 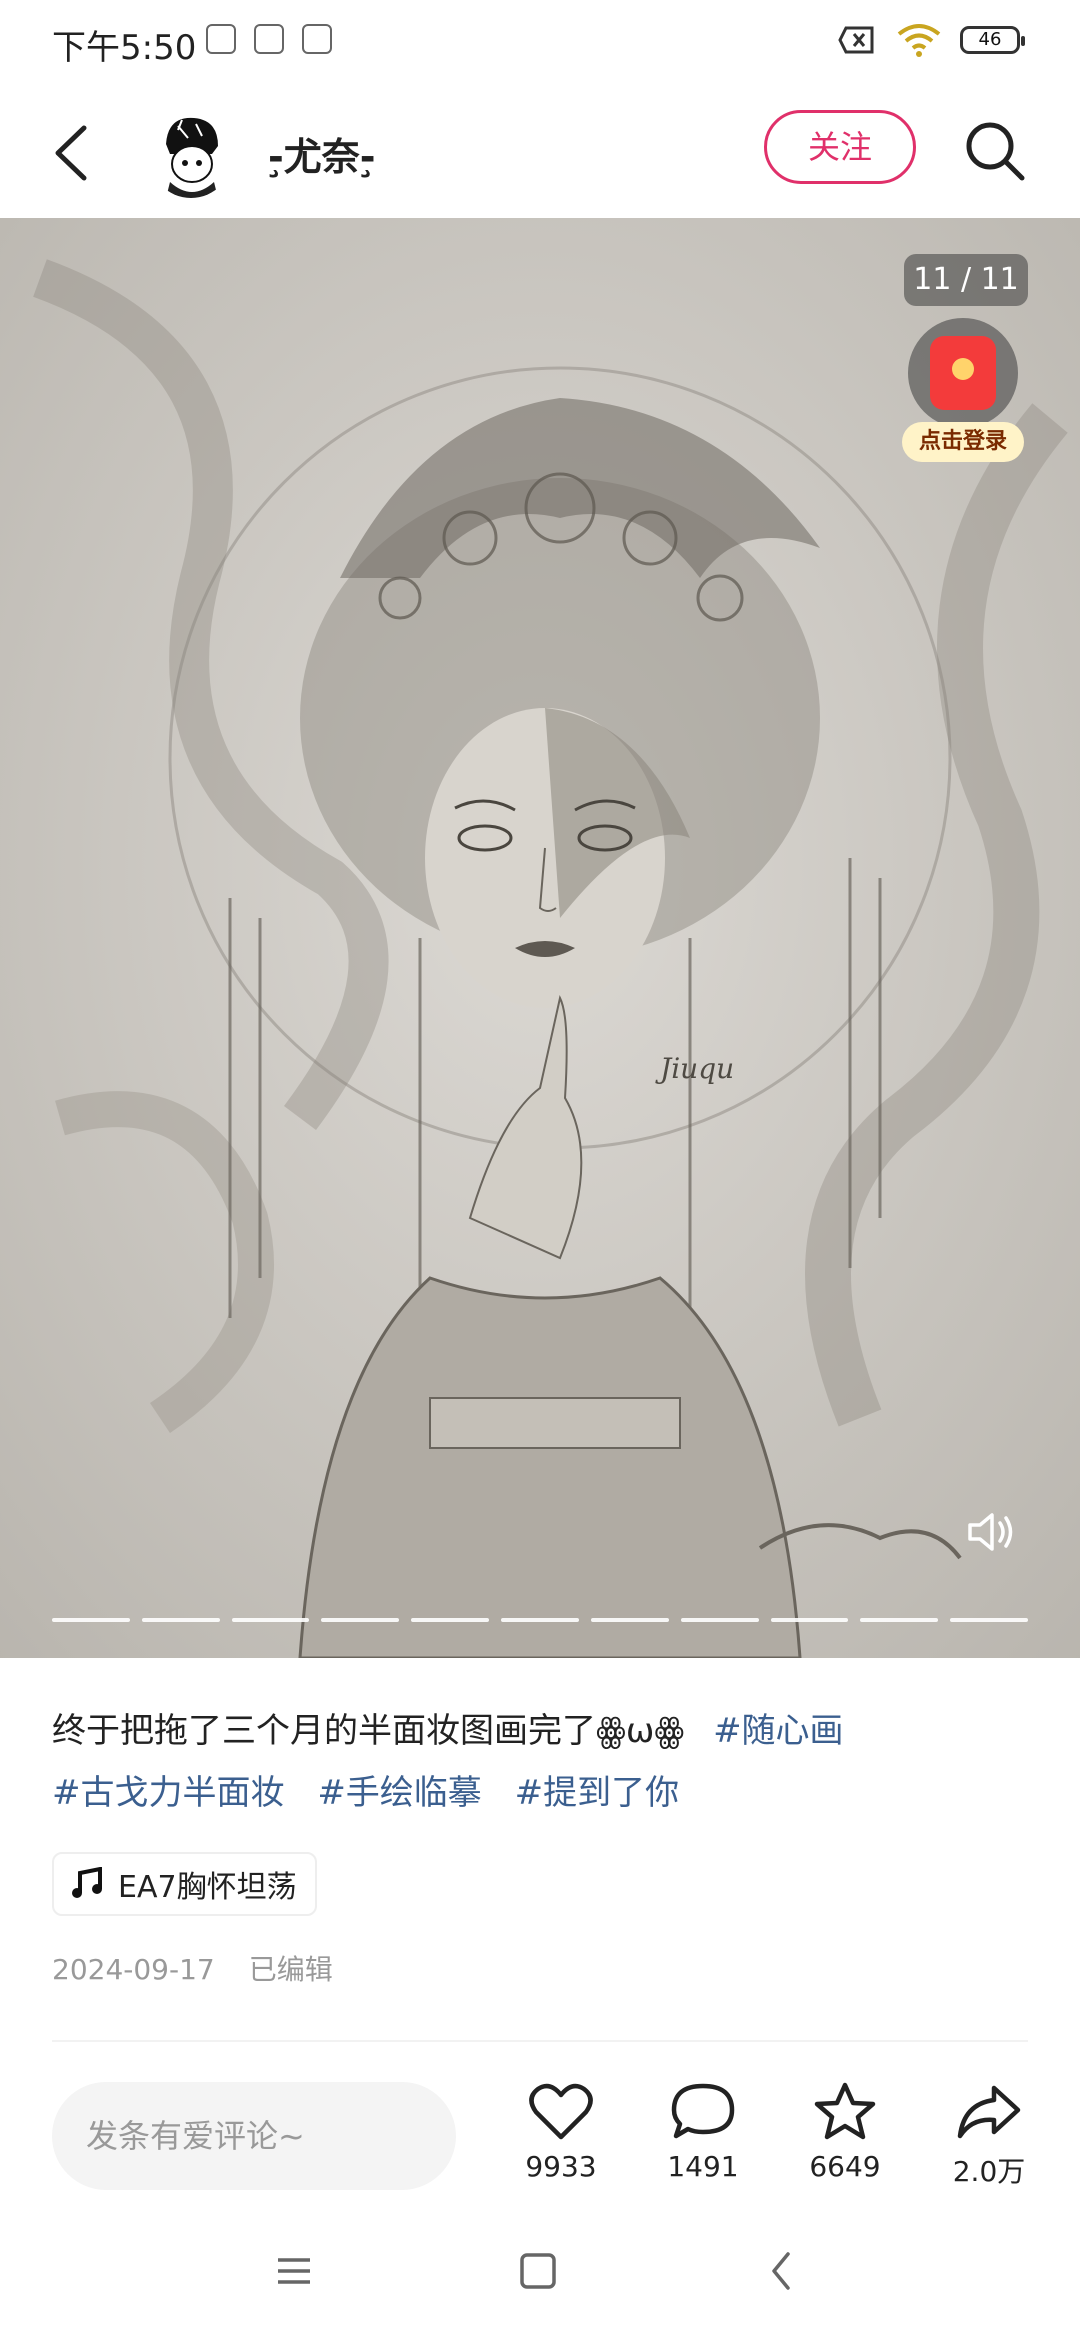 I want to click on back-button, so click(x=75, y=153).